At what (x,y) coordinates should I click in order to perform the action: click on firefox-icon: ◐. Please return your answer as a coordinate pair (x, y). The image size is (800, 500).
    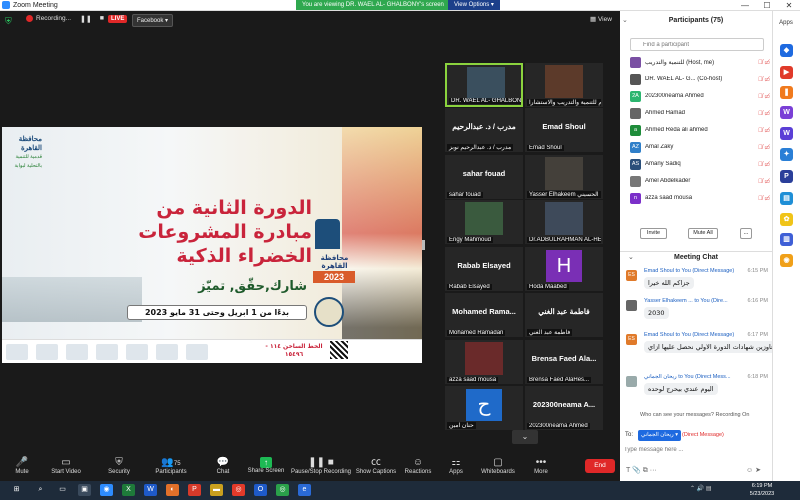
    Looking at the image, I should click on (172, 490).